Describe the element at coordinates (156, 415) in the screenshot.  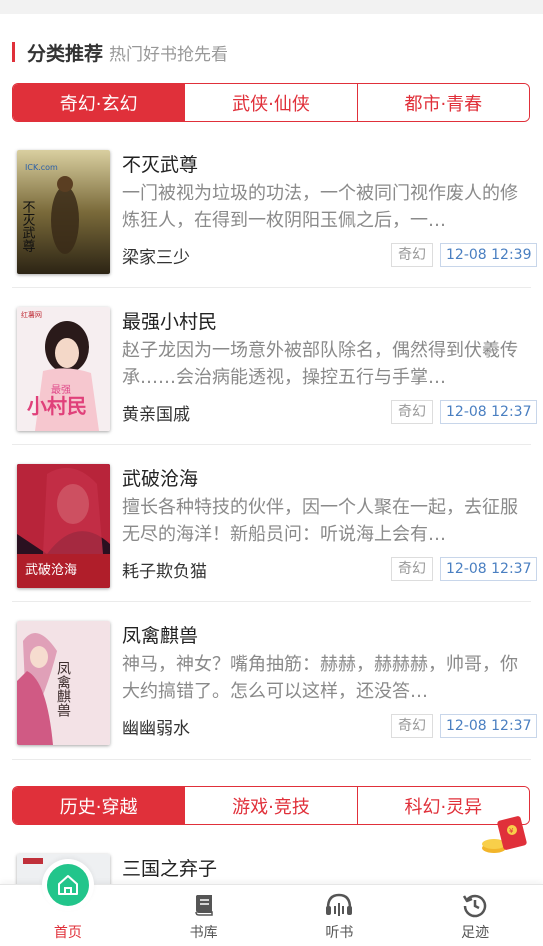
I see `book-author: 黄亲国戚` at that location.